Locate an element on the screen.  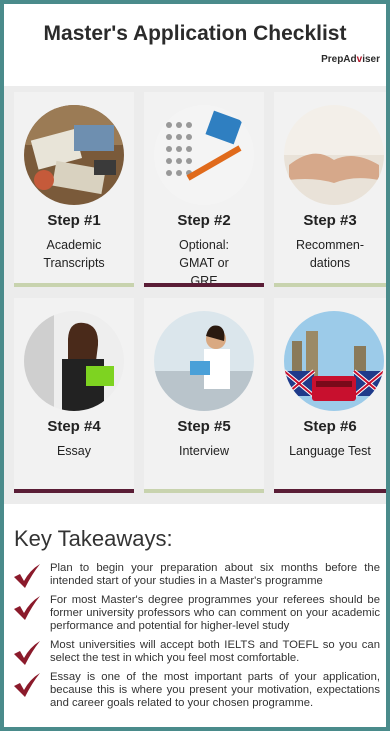
brand-logo: PrepAdviser is located at coordinates (350, 59).